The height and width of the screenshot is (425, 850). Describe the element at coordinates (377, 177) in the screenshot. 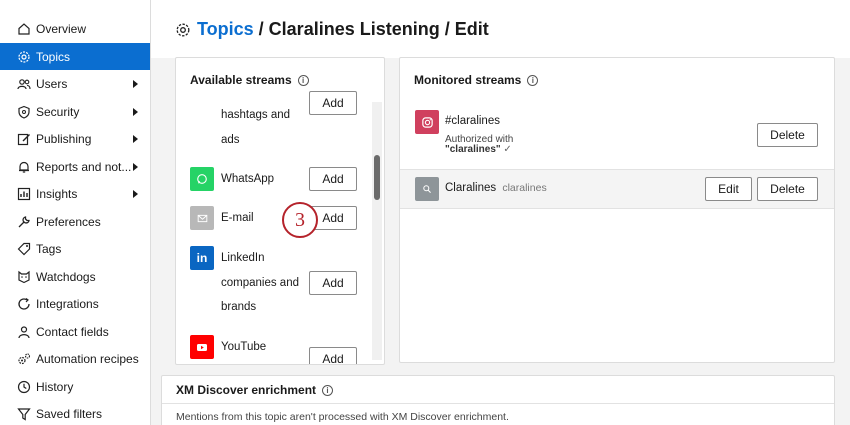

I see `scrollbar-thumb` at that location.